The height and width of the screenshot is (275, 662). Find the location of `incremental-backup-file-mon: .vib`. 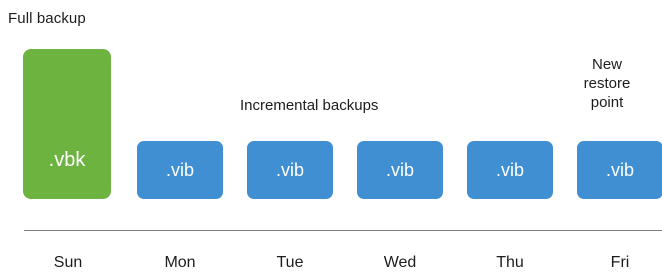

incremental-backup-file-mon: .vib is located at coordinates (180, 170).